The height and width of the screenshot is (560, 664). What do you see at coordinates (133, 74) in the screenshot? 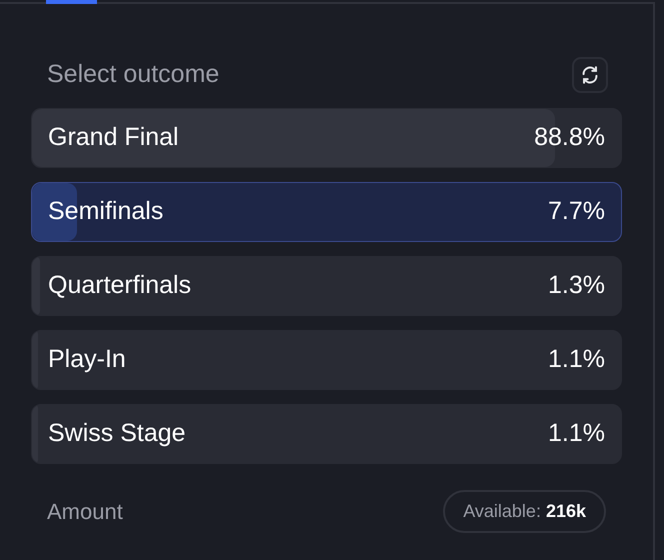
I see `section-title: Select outcome` at bounding box center [133, 74].